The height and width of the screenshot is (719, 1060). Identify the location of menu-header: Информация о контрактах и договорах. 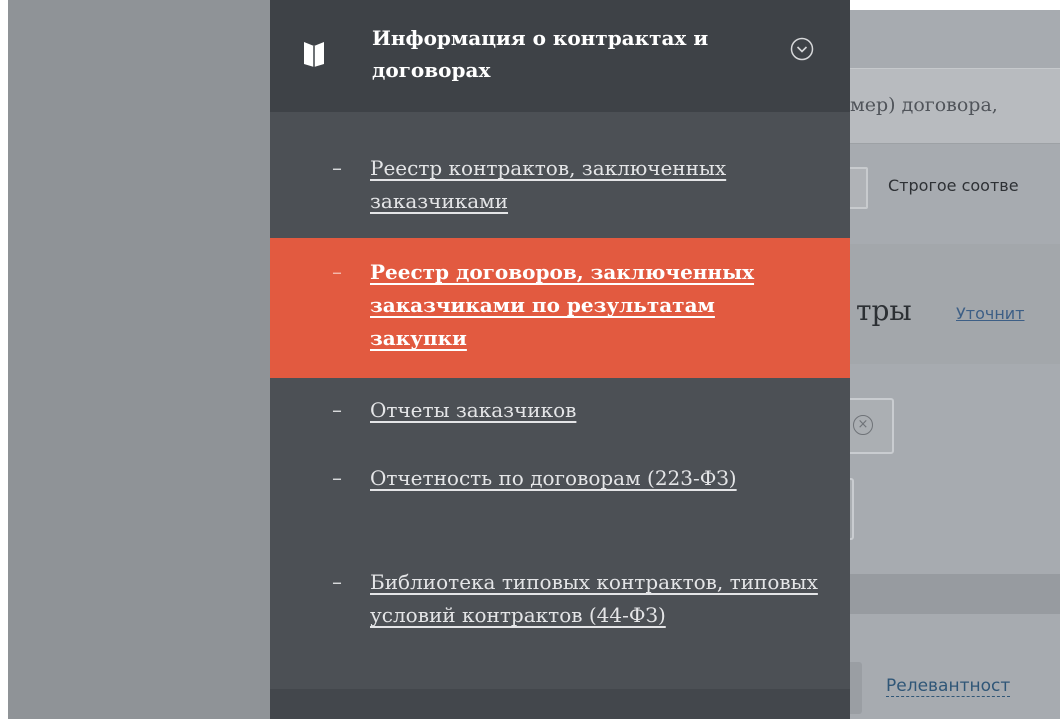
(560, 56).